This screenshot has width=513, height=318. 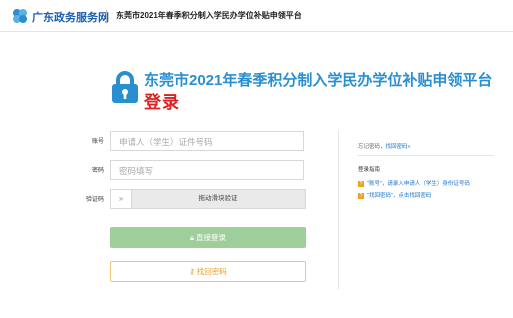 I want to click on guangdong-logo-icon, so click(x=20, y=16).